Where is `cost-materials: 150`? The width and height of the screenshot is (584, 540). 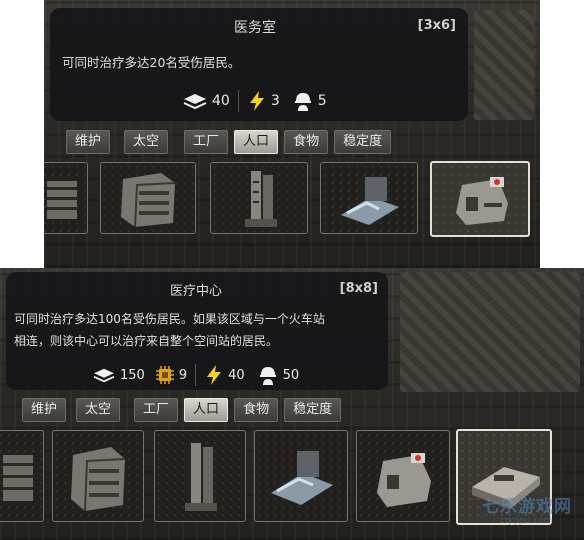
cost-materials: 150 is located at coordinates (118, 375).